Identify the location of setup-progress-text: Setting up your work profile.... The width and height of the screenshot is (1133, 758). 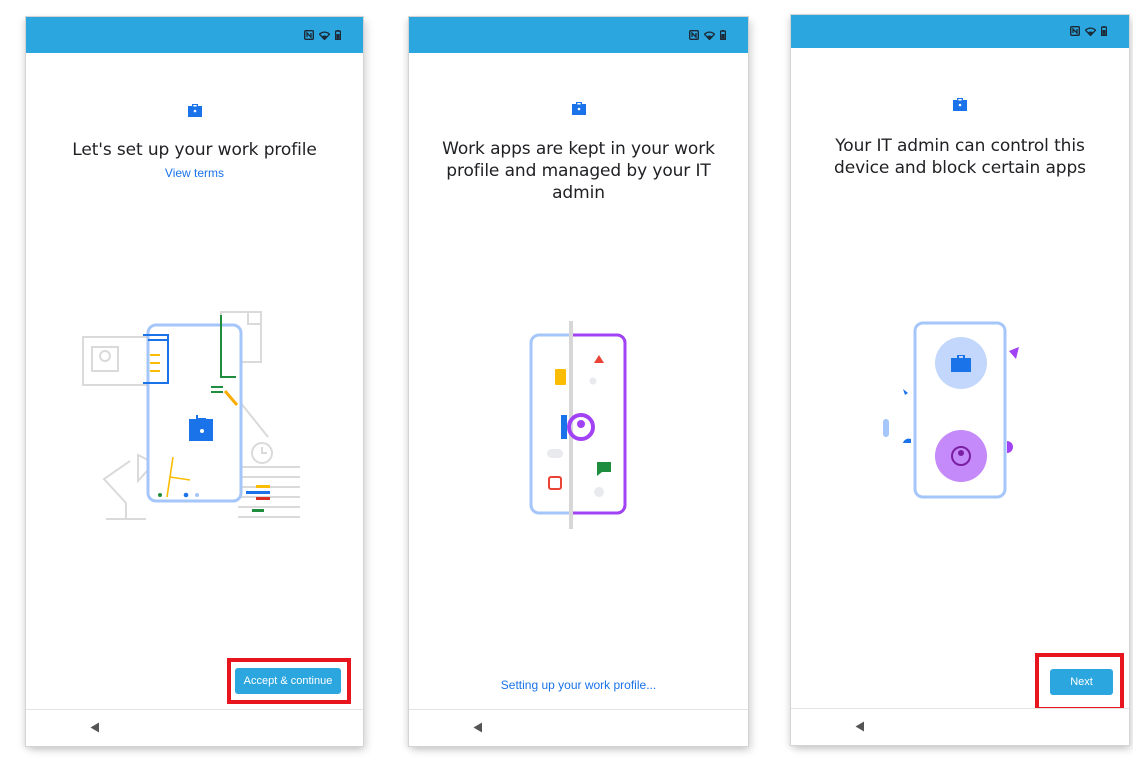
(578, 685).